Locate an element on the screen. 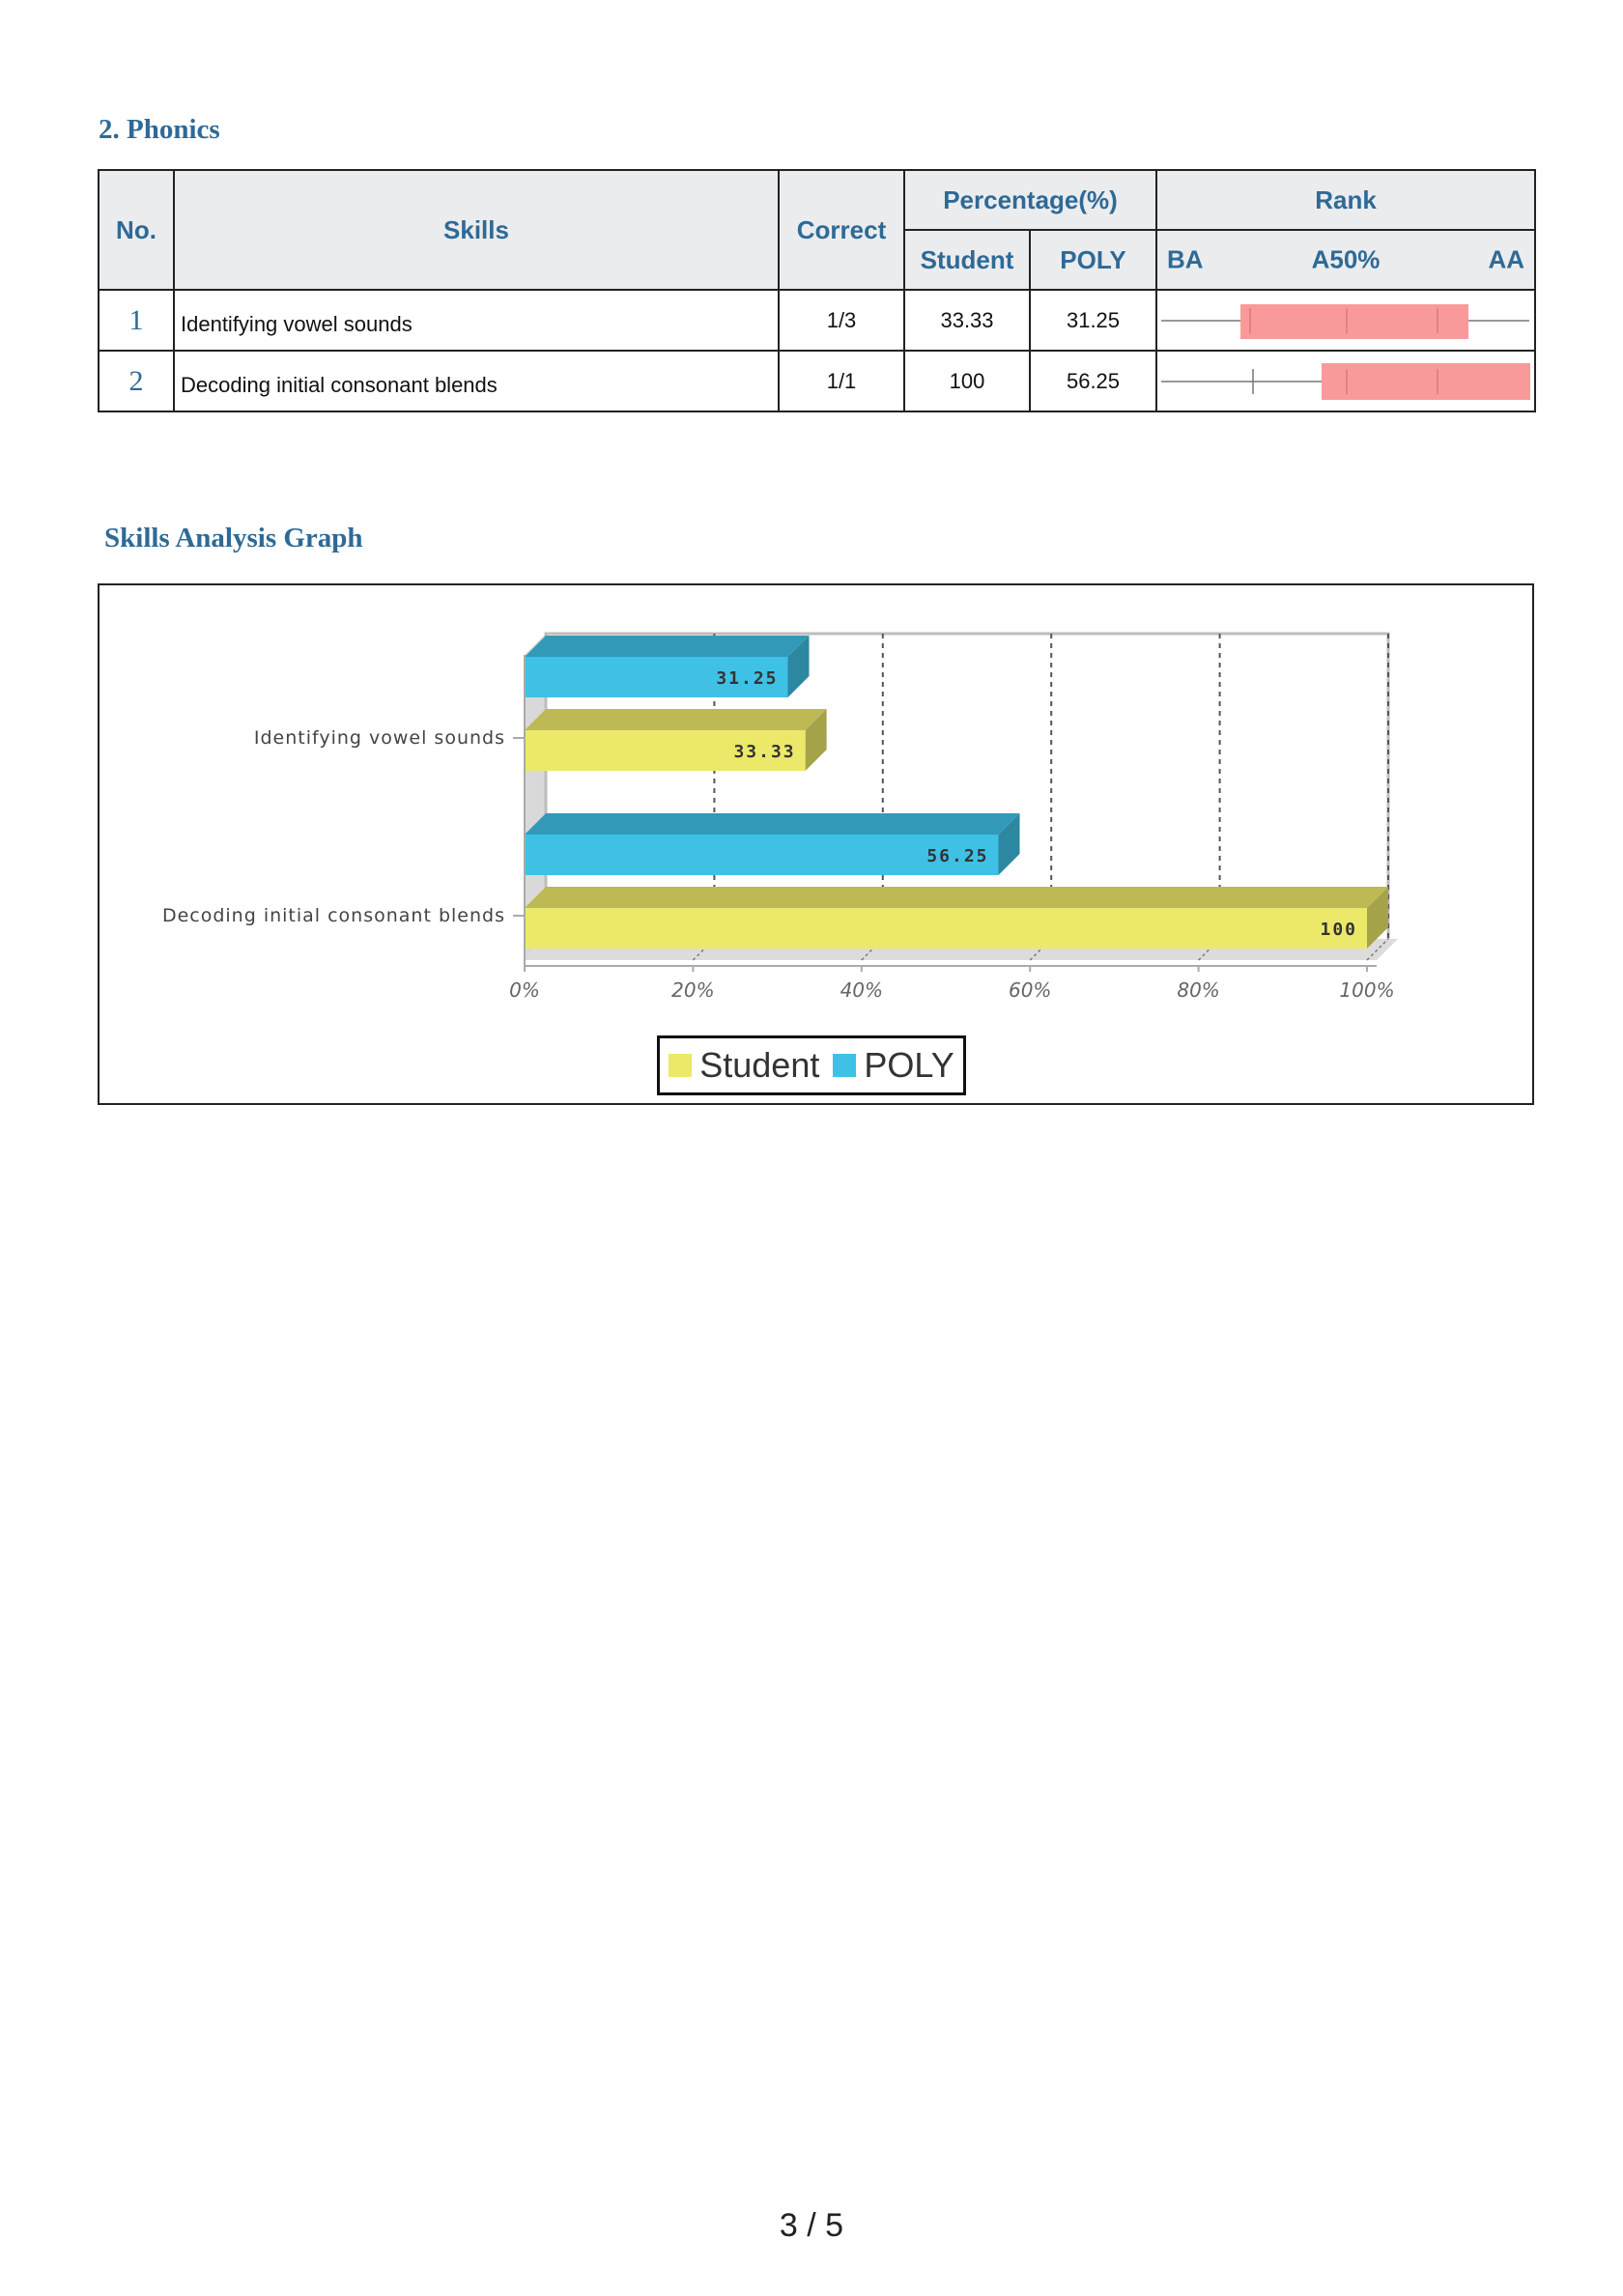 The image size is (1623, 2296). header-correct: Correct is located at coordinates (841, 230).